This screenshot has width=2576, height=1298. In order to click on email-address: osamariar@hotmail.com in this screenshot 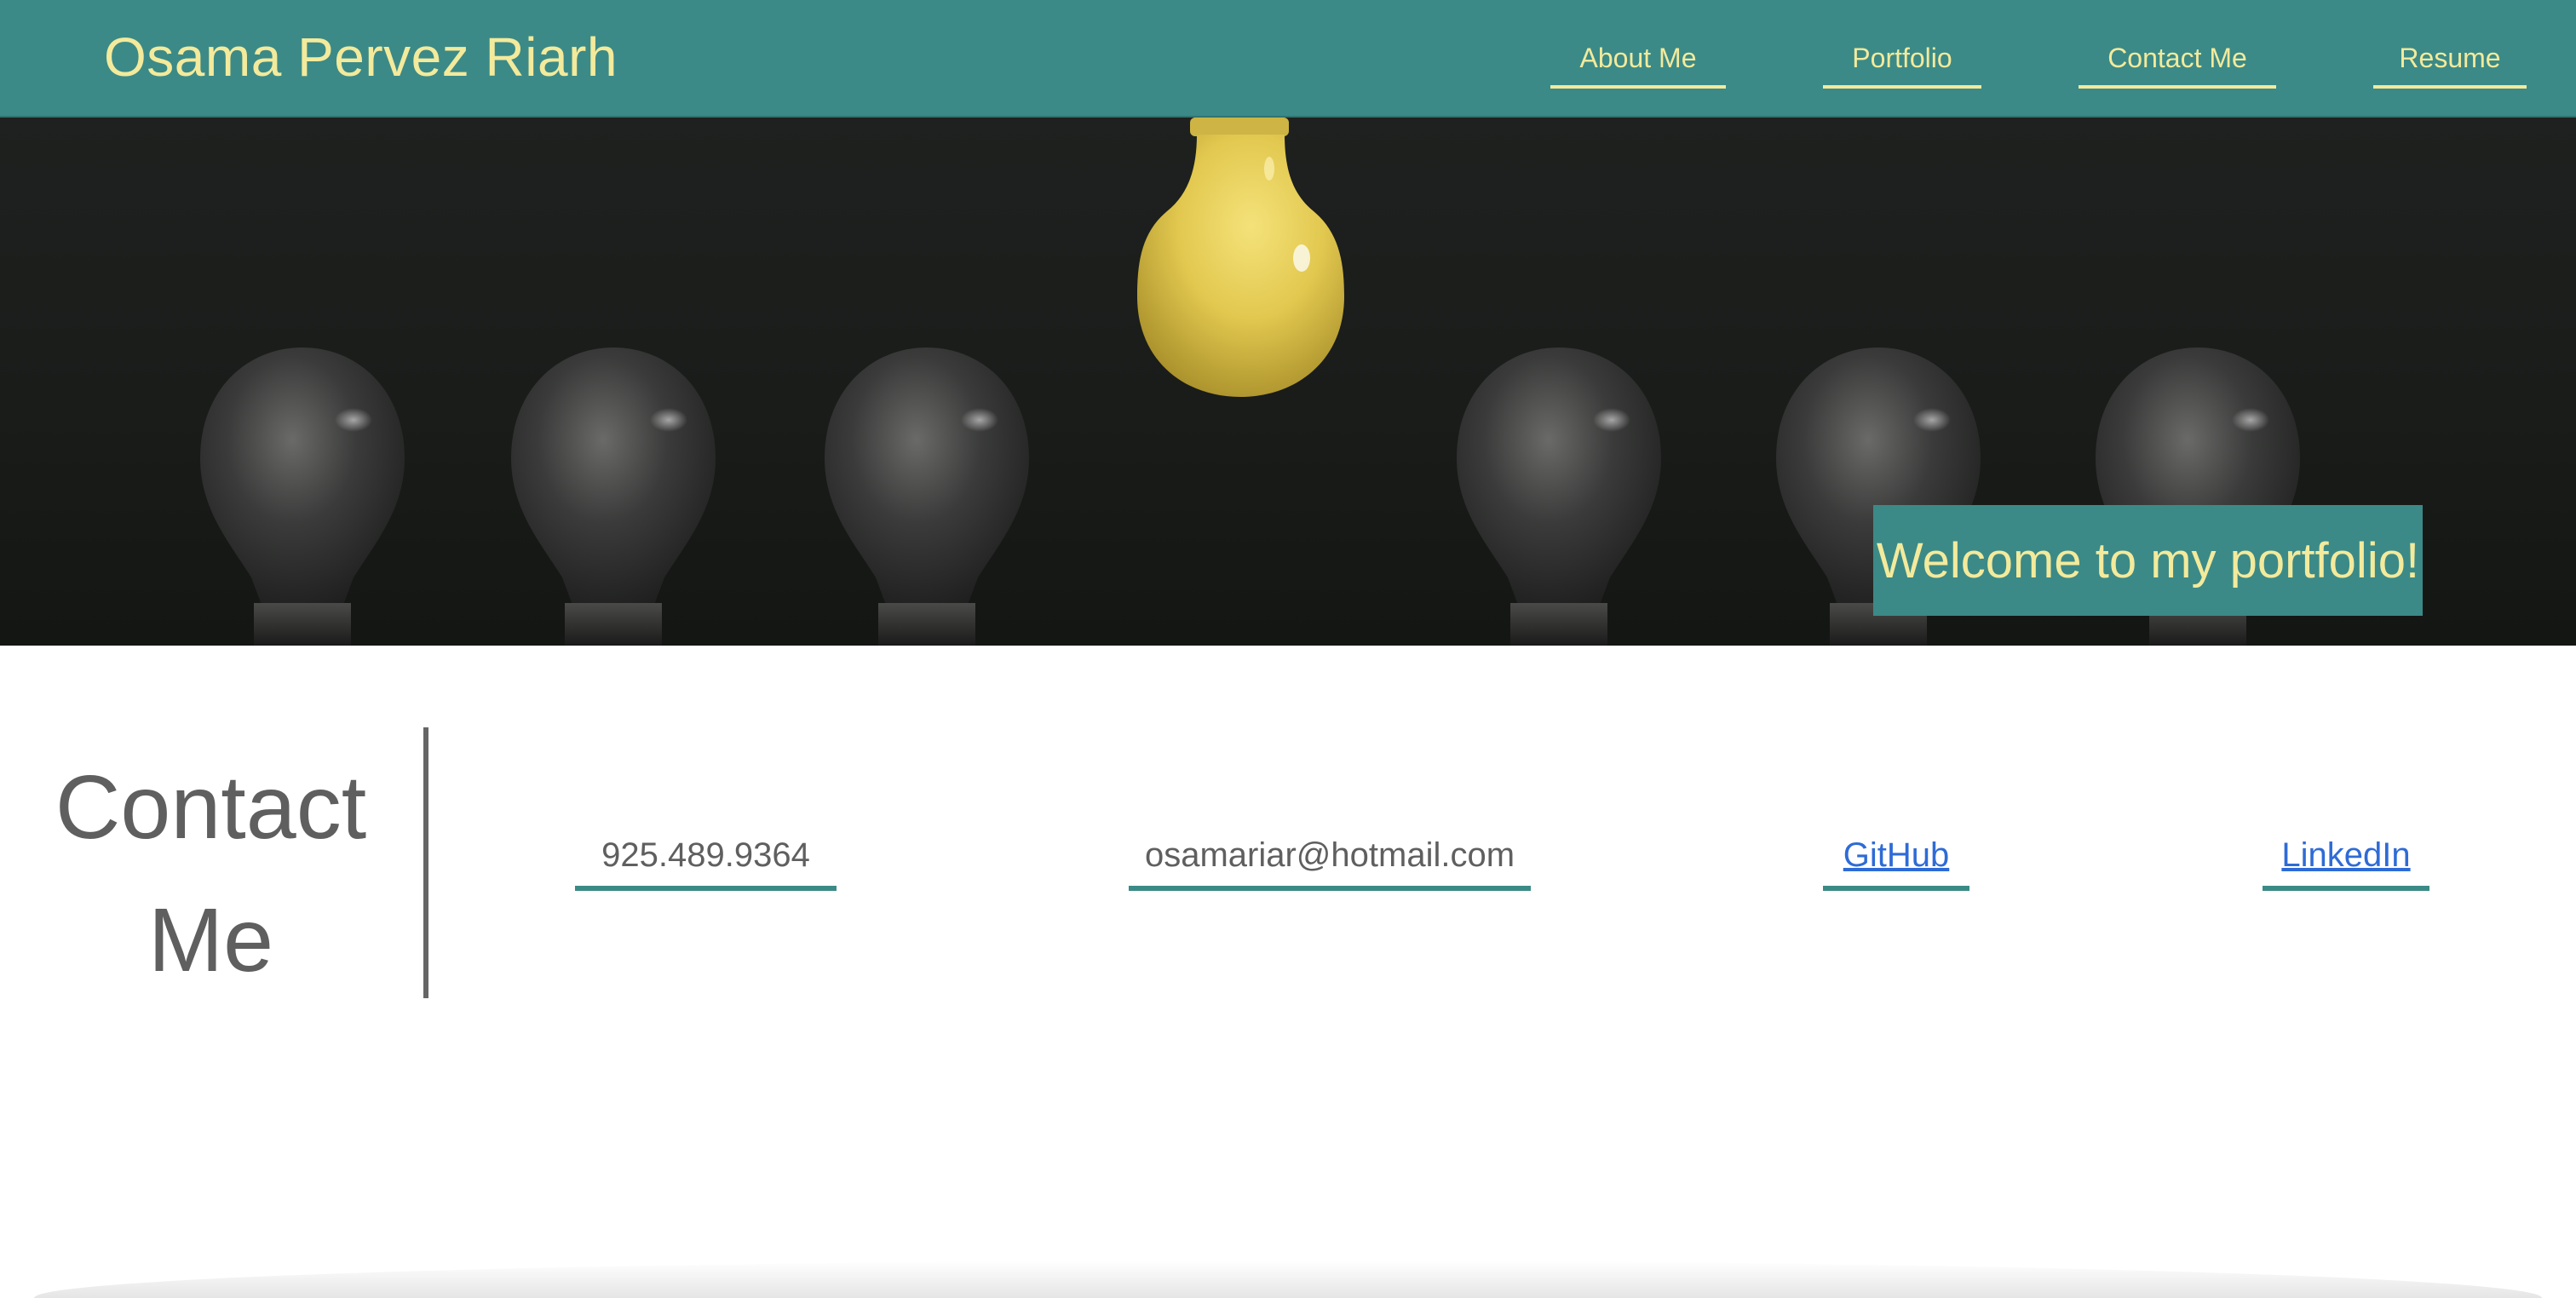, I will do `click(1330, 863)`.